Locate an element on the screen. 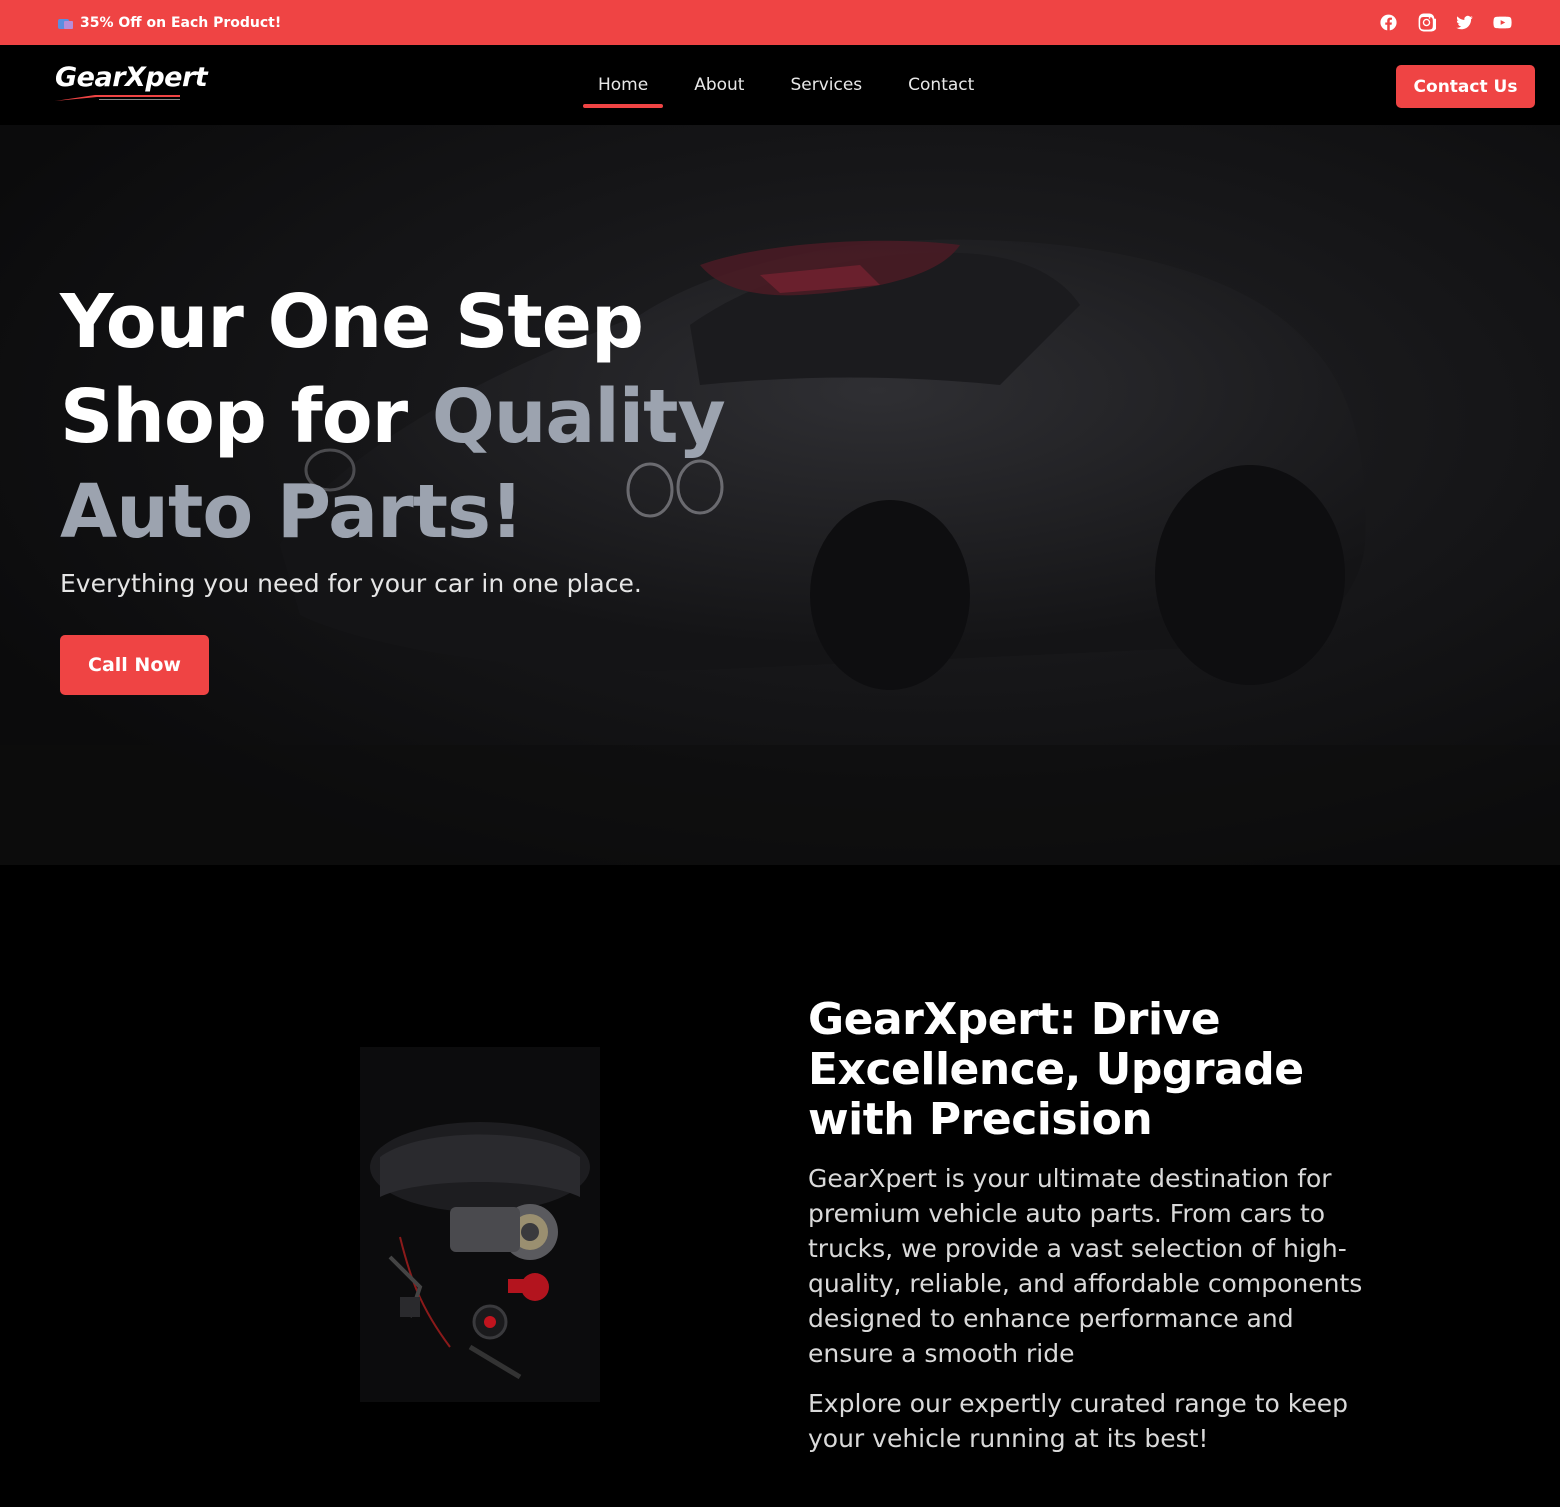 Image resolution: width=1560 pixels, height=1507 pixels. nav-item-contact: Contact is located at coordinates (941, 85).